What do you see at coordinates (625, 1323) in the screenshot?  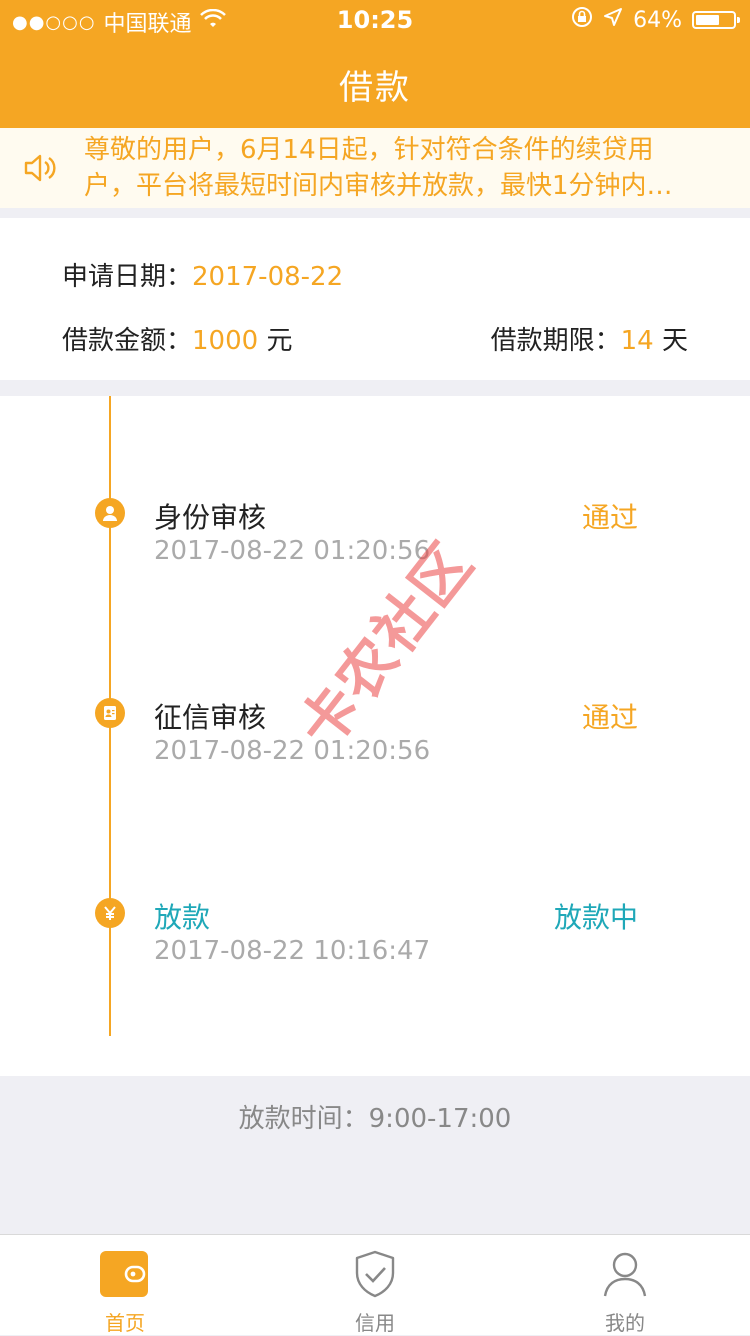 I see `tab-mine-label: 我的` at bounding box center [625, 1323].